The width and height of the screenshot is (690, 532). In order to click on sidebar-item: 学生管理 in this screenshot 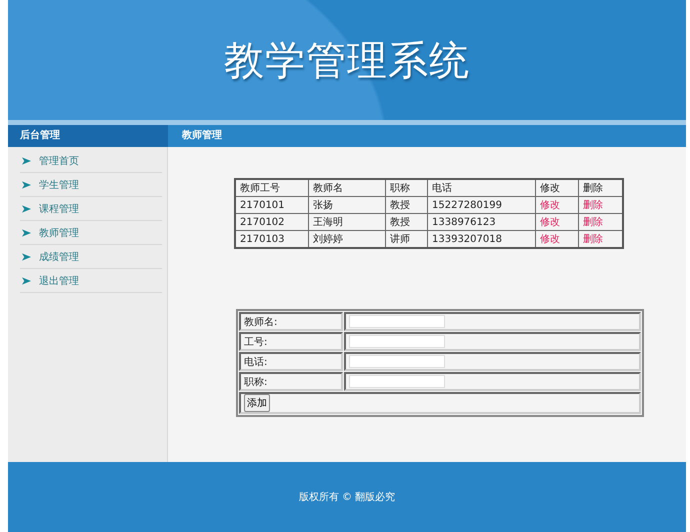, I will do `click(91, 185)`.